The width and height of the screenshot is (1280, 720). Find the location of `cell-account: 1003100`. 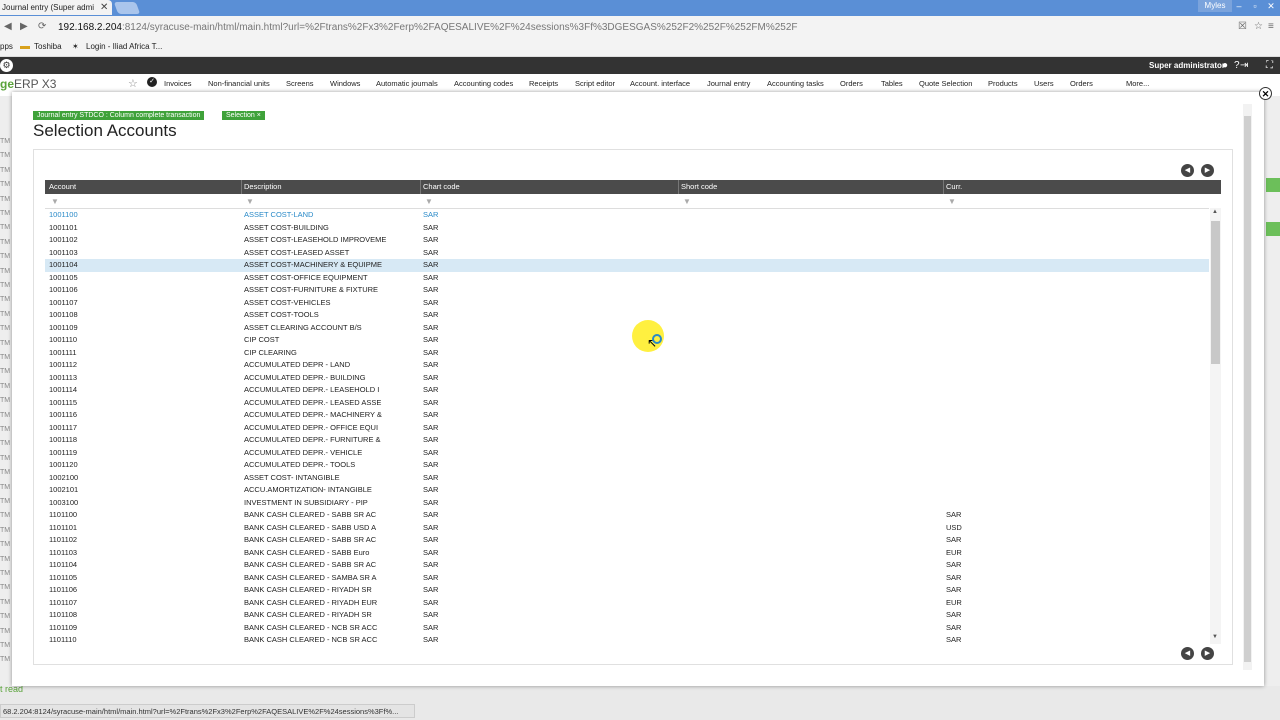

cell-account: 1003100 is located at coordinates (63, 503).